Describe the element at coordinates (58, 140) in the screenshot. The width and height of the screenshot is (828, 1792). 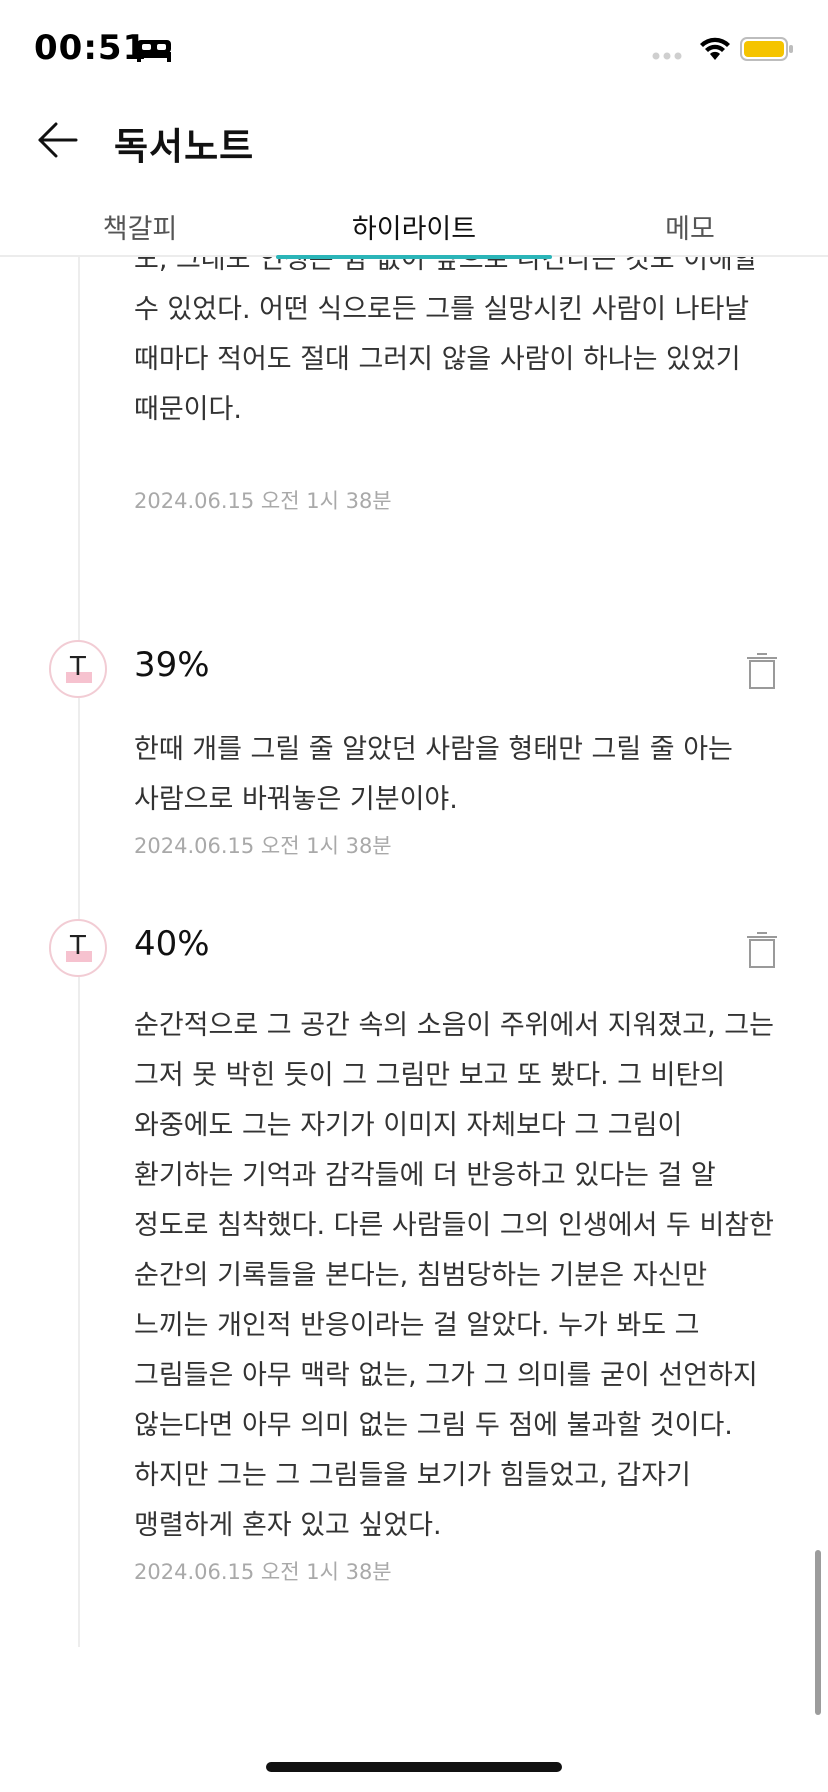
I see `back-arrow-icon` at that location.